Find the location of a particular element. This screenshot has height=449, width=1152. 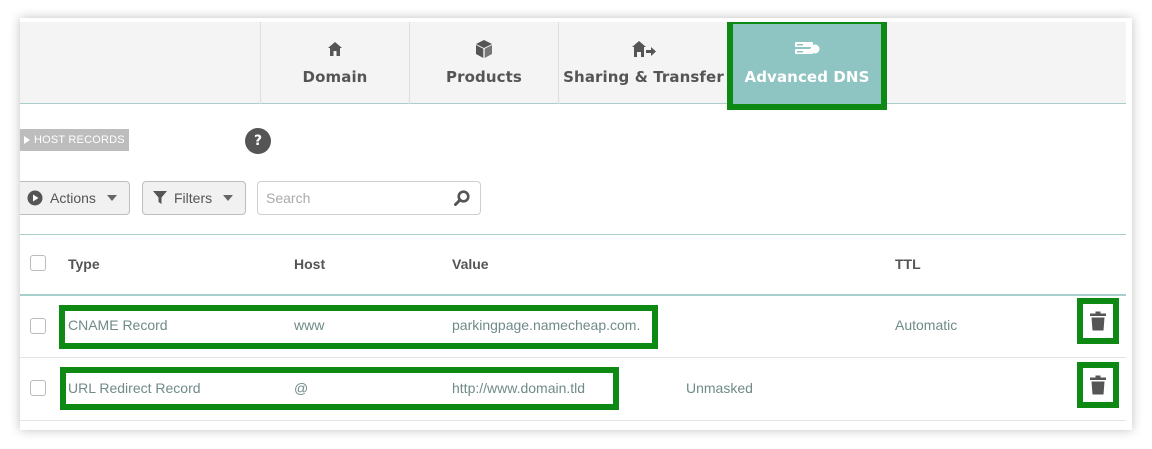

section-label: HOST RECORDS is located at coordinates (74, 140).